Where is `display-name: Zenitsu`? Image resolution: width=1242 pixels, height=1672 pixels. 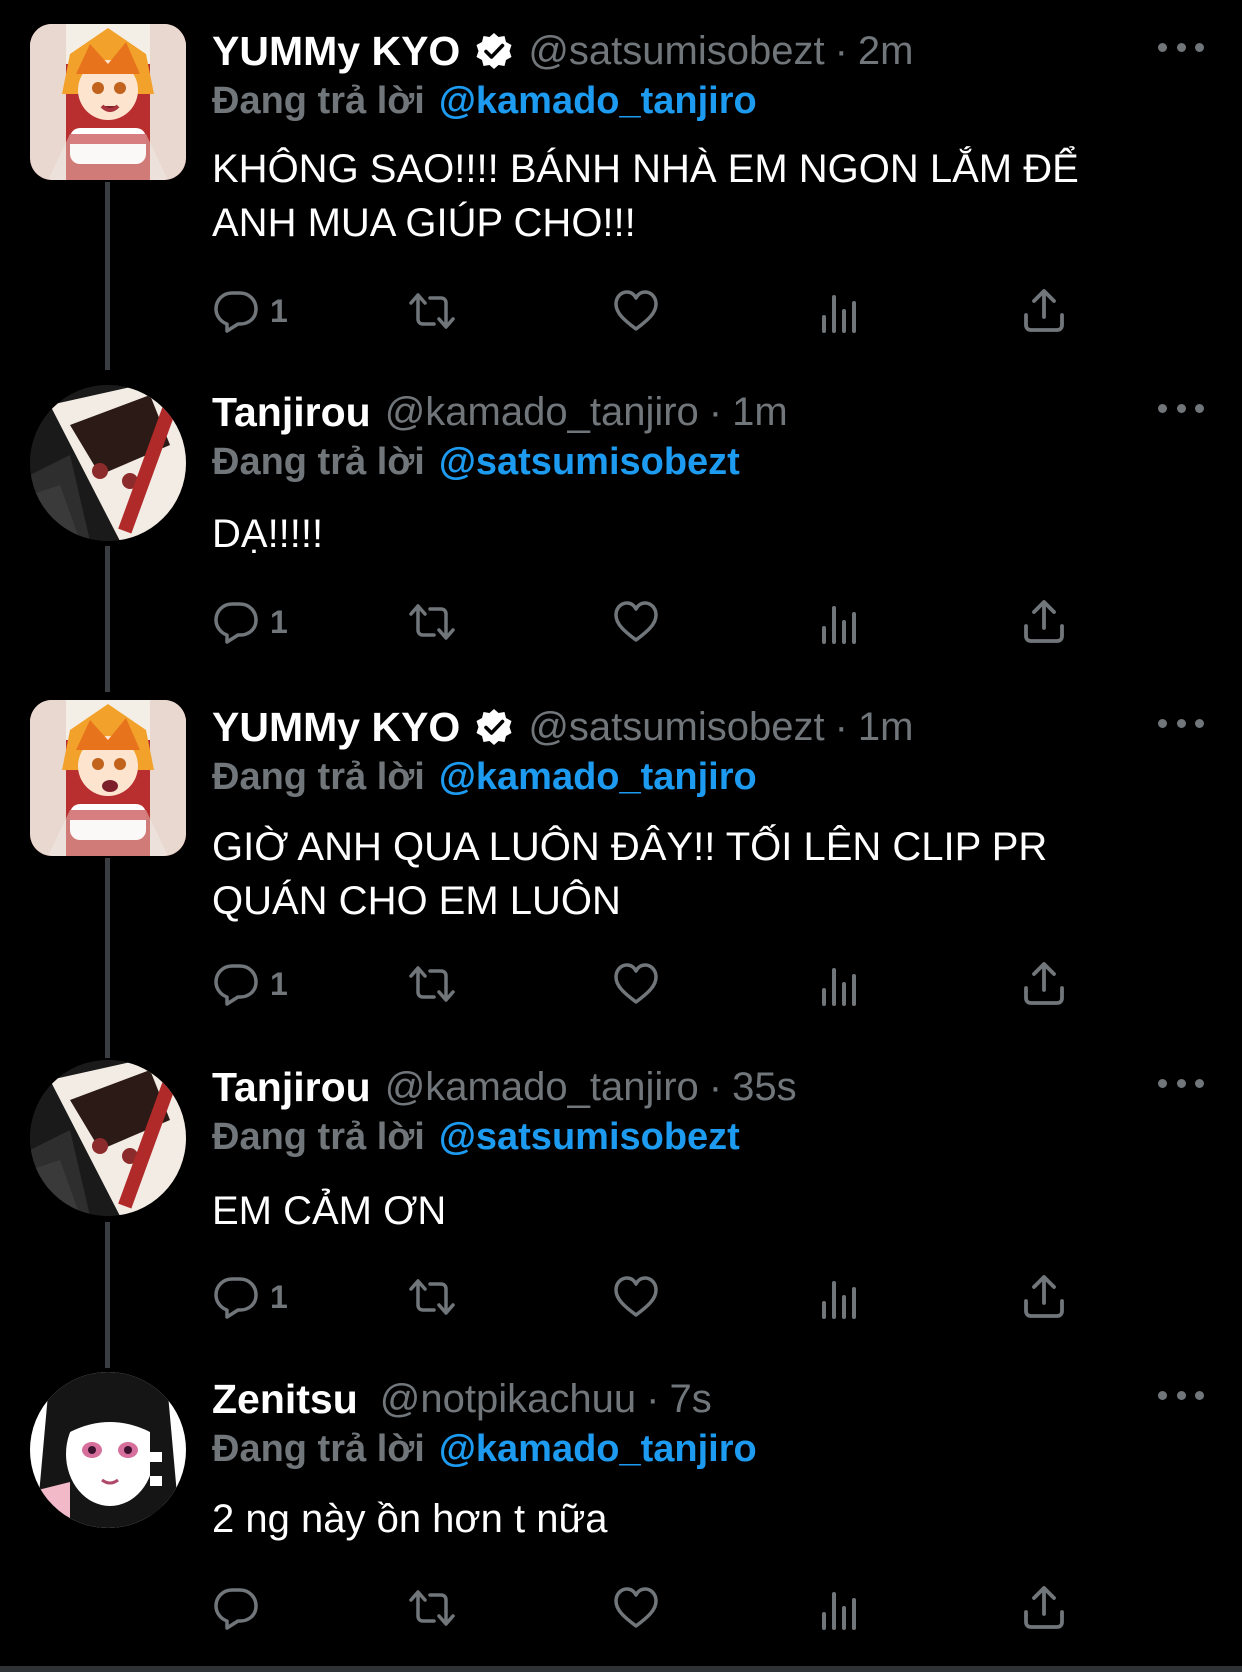
display-name: Zenitsu is located at coordinates (285, 1399).